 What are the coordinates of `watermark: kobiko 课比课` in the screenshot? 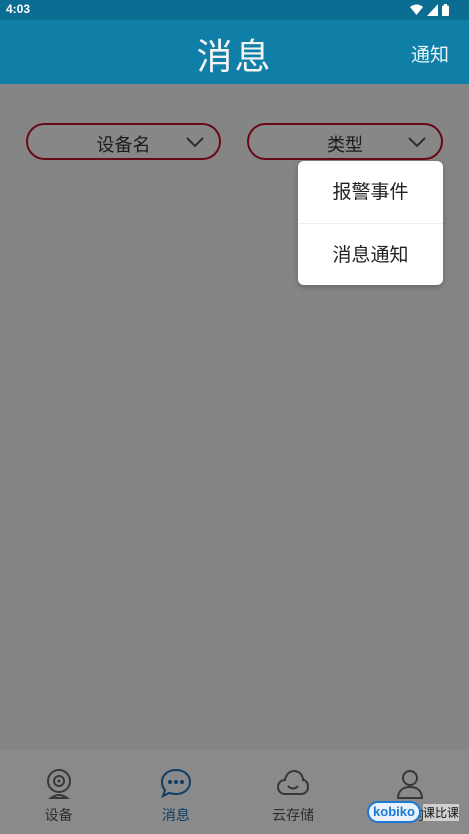 It's located at (412, 812).